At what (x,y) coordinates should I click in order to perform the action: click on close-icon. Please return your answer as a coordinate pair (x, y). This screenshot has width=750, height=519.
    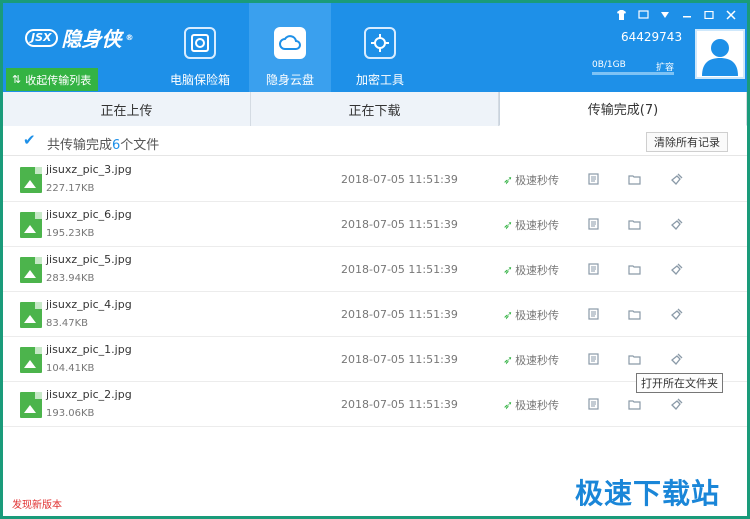
    Looking at the image, I should click on (731, 14).